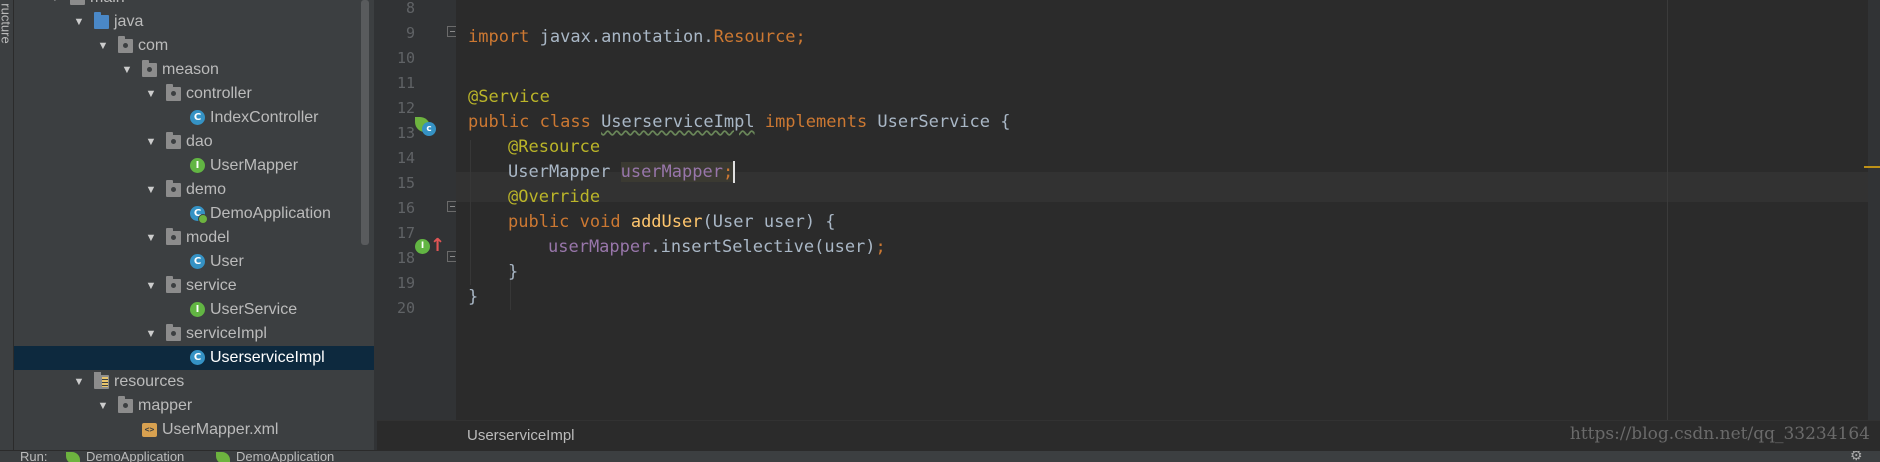 The height and width of the screenshot is (462, 1880). What do you see at coordinates (220, 429) in the screenshot?
I see `tree-item-label: UserMapper.xml` at bounding box center [220, 429].